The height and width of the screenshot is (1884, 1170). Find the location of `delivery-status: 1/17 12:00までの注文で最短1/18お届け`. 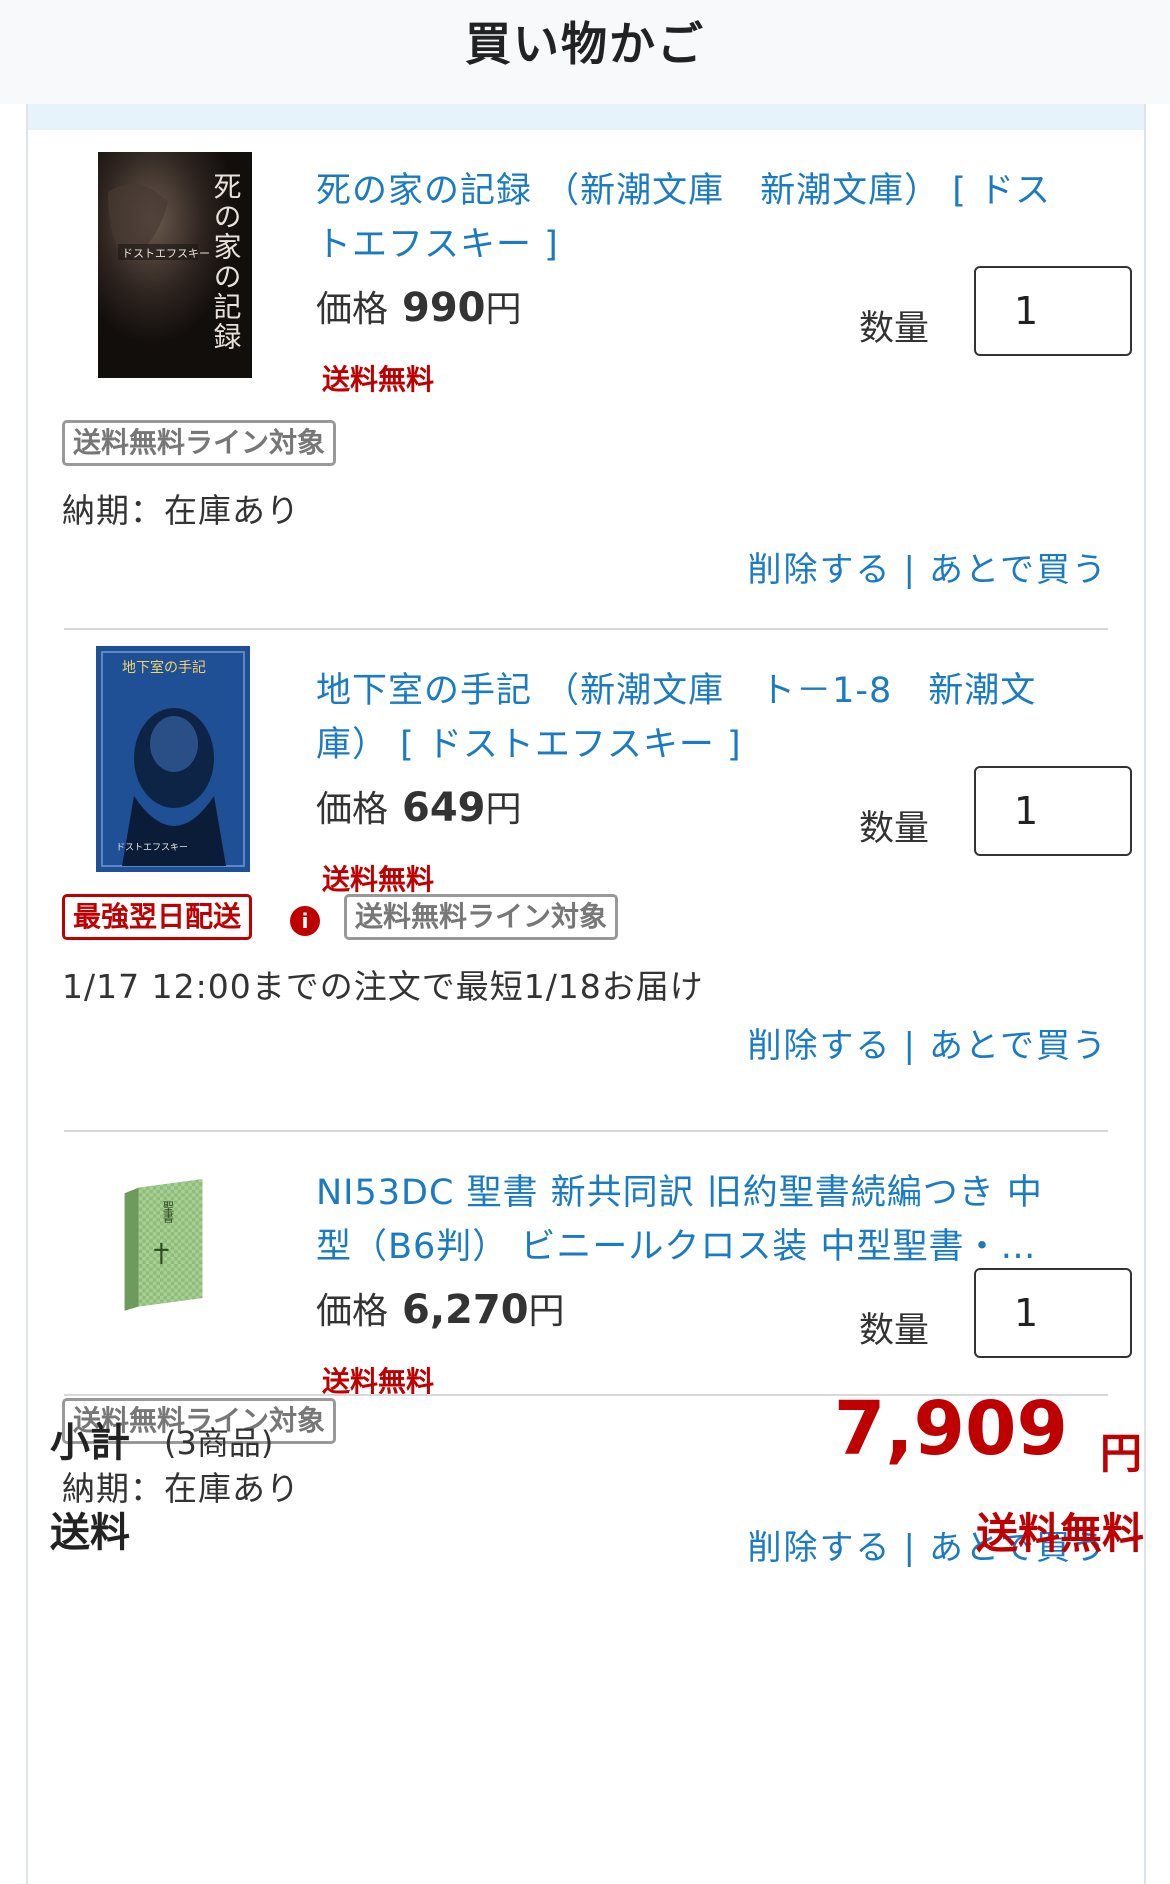

delivery-status: 1/17 12:00までの注文で最短1/18お届け is located at coordinates (383, 986).